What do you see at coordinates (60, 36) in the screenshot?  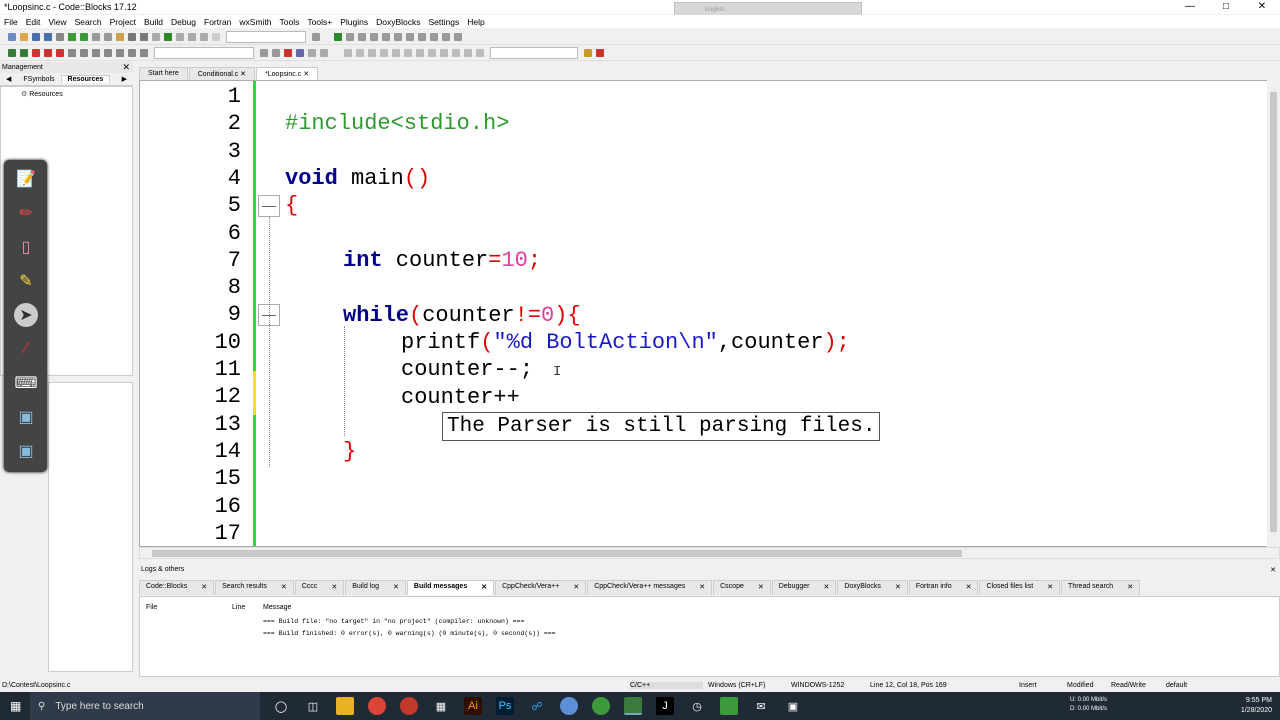 I see `print-icon` at bounding box center [60, 36].